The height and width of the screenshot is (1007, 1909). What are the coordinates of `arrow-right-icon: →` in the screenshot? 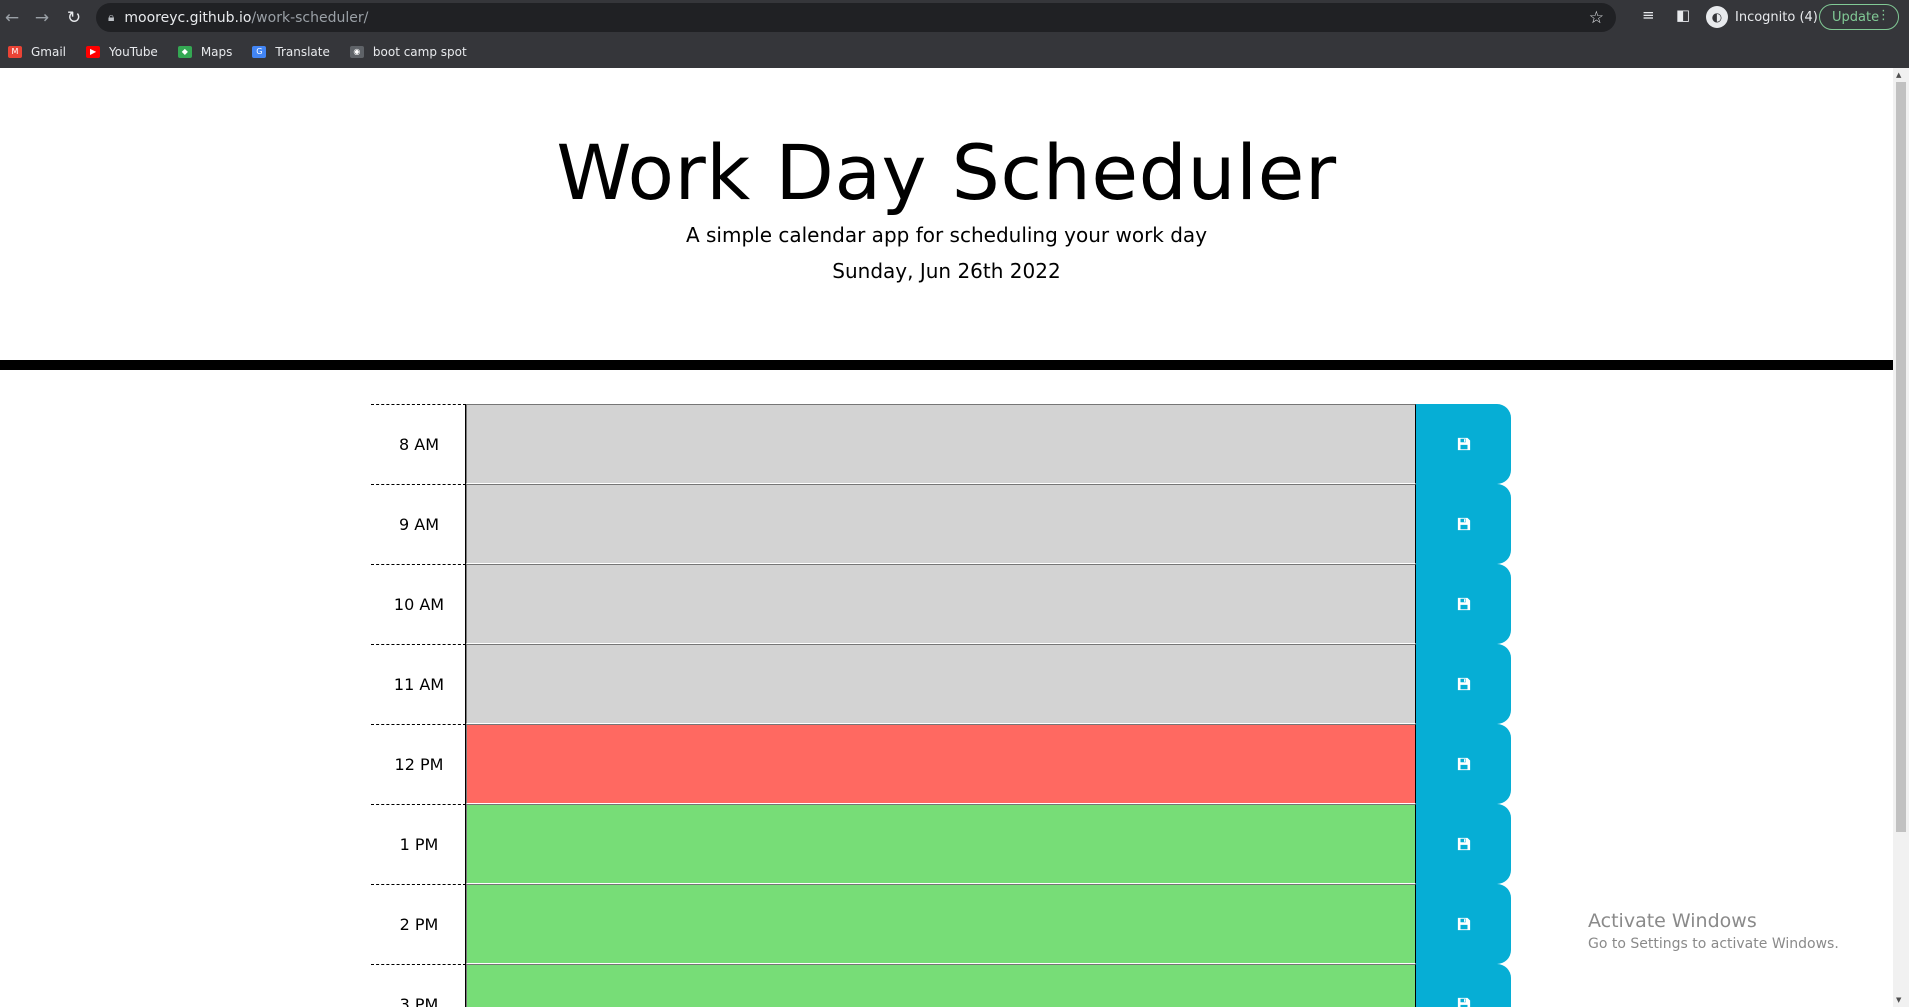 It's located at (42, 18).